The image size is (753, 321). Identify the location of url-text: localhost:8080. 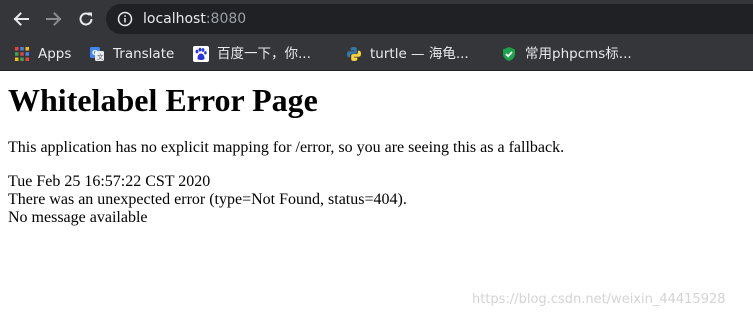
(194, 19).